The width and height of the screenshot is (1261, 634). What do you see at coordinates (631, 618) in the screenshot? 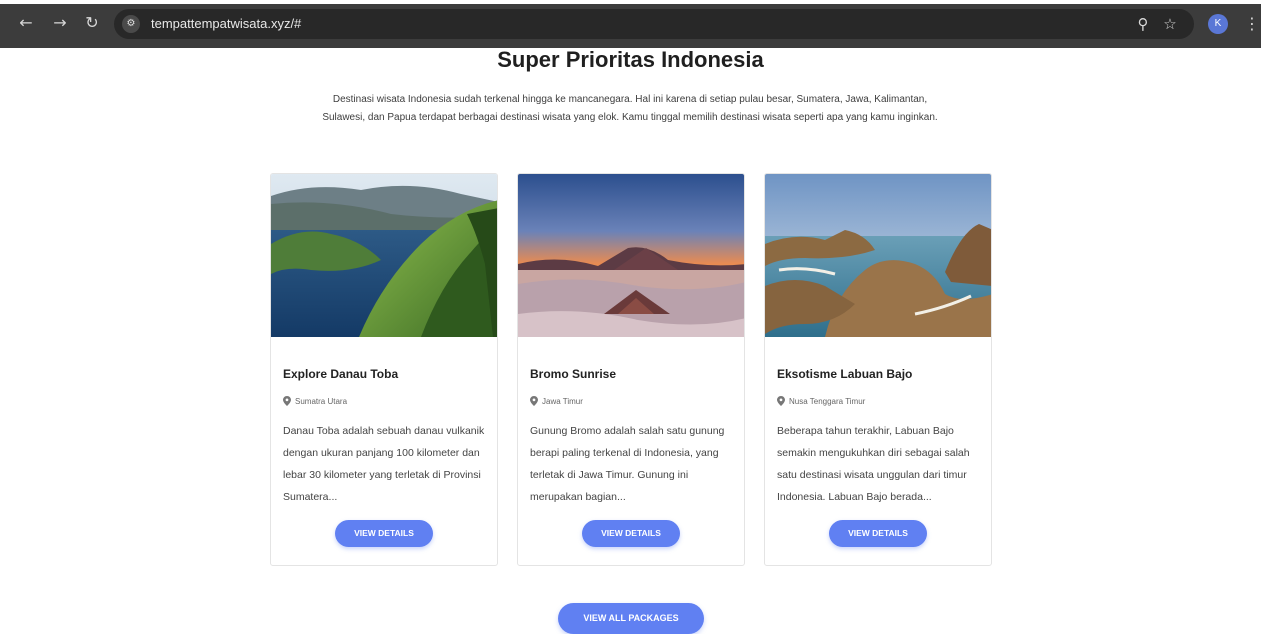
I see `view-all-packages-button: VIEW ALL PACKAGES` at bounding box center [631, 618].